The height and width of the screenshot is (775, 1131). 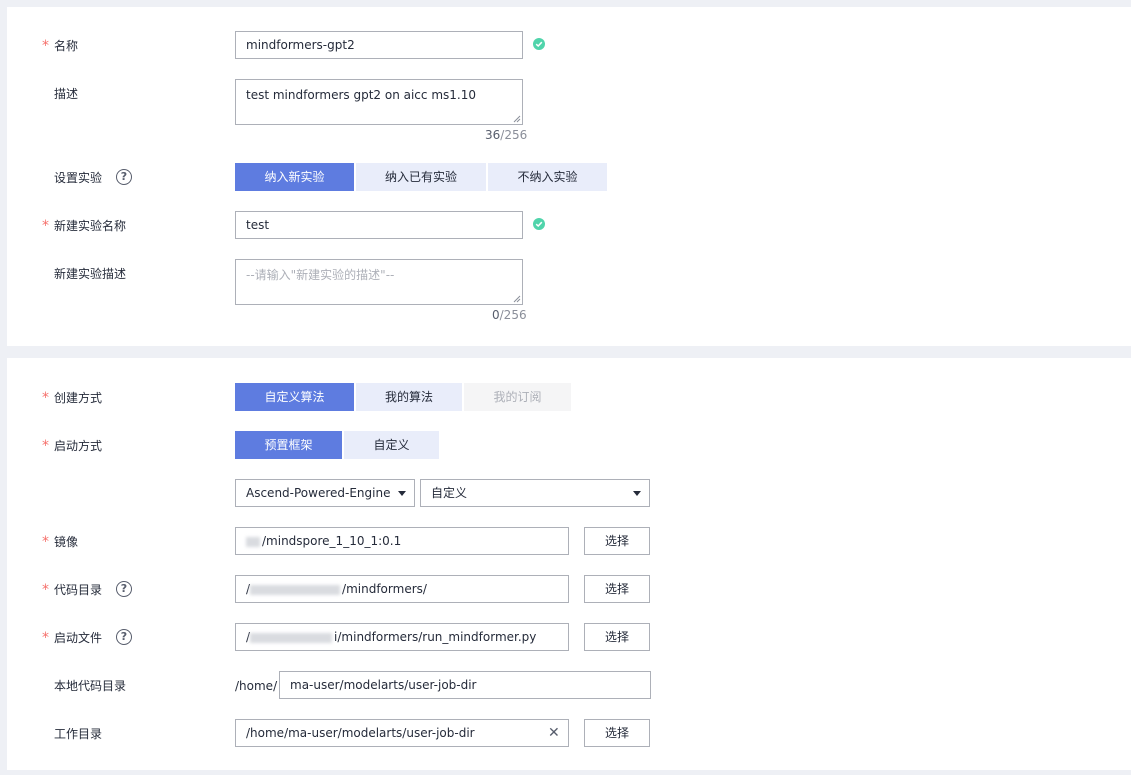 I want to click on description-value: test mindformers gpt2 on aicc ms1.10, so click(x=361, y=95).